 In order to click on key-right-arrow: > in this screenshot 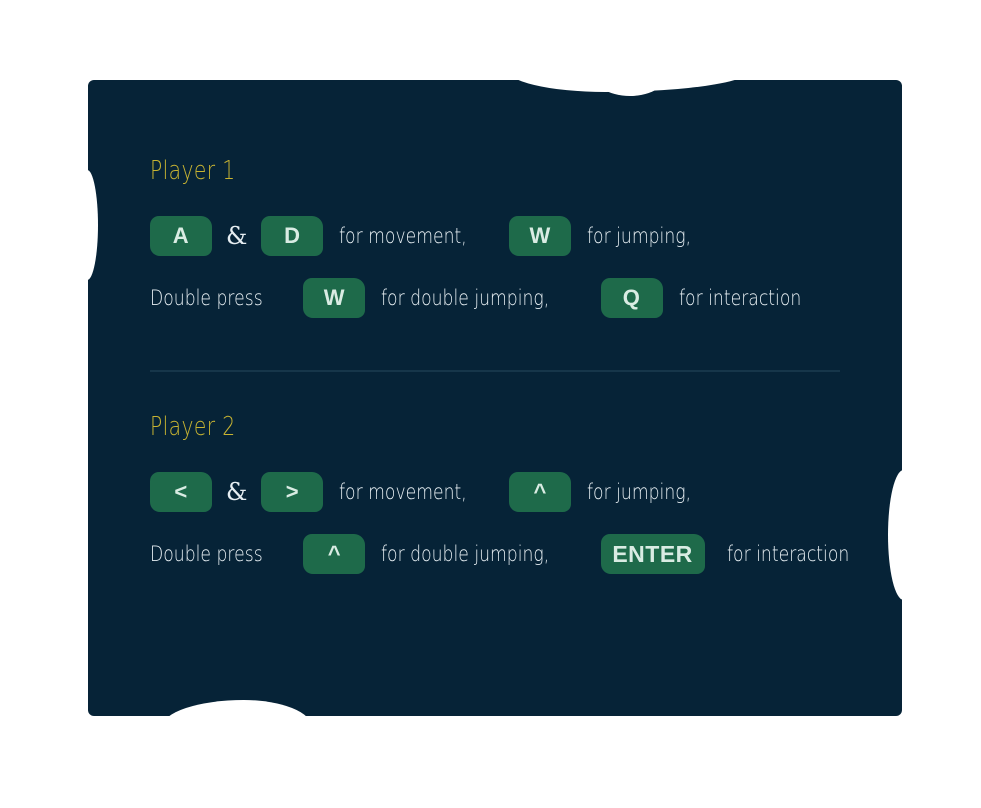, I will do `click(292, 492)`.